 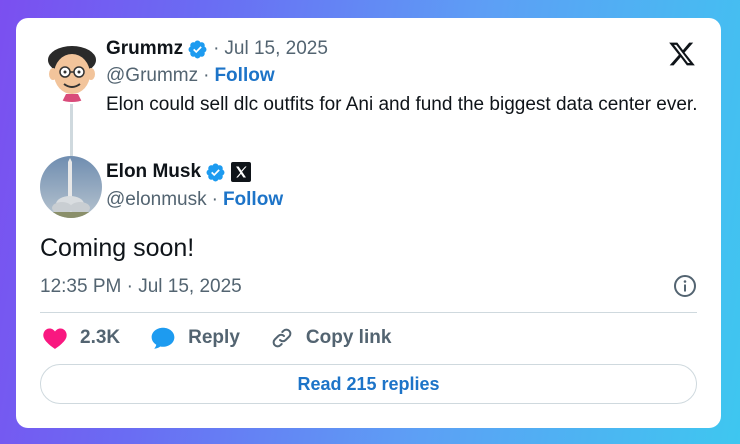 I want to click on quoted-tweet-subheader: @Grummz · Follow, so click(x=190, y=76).